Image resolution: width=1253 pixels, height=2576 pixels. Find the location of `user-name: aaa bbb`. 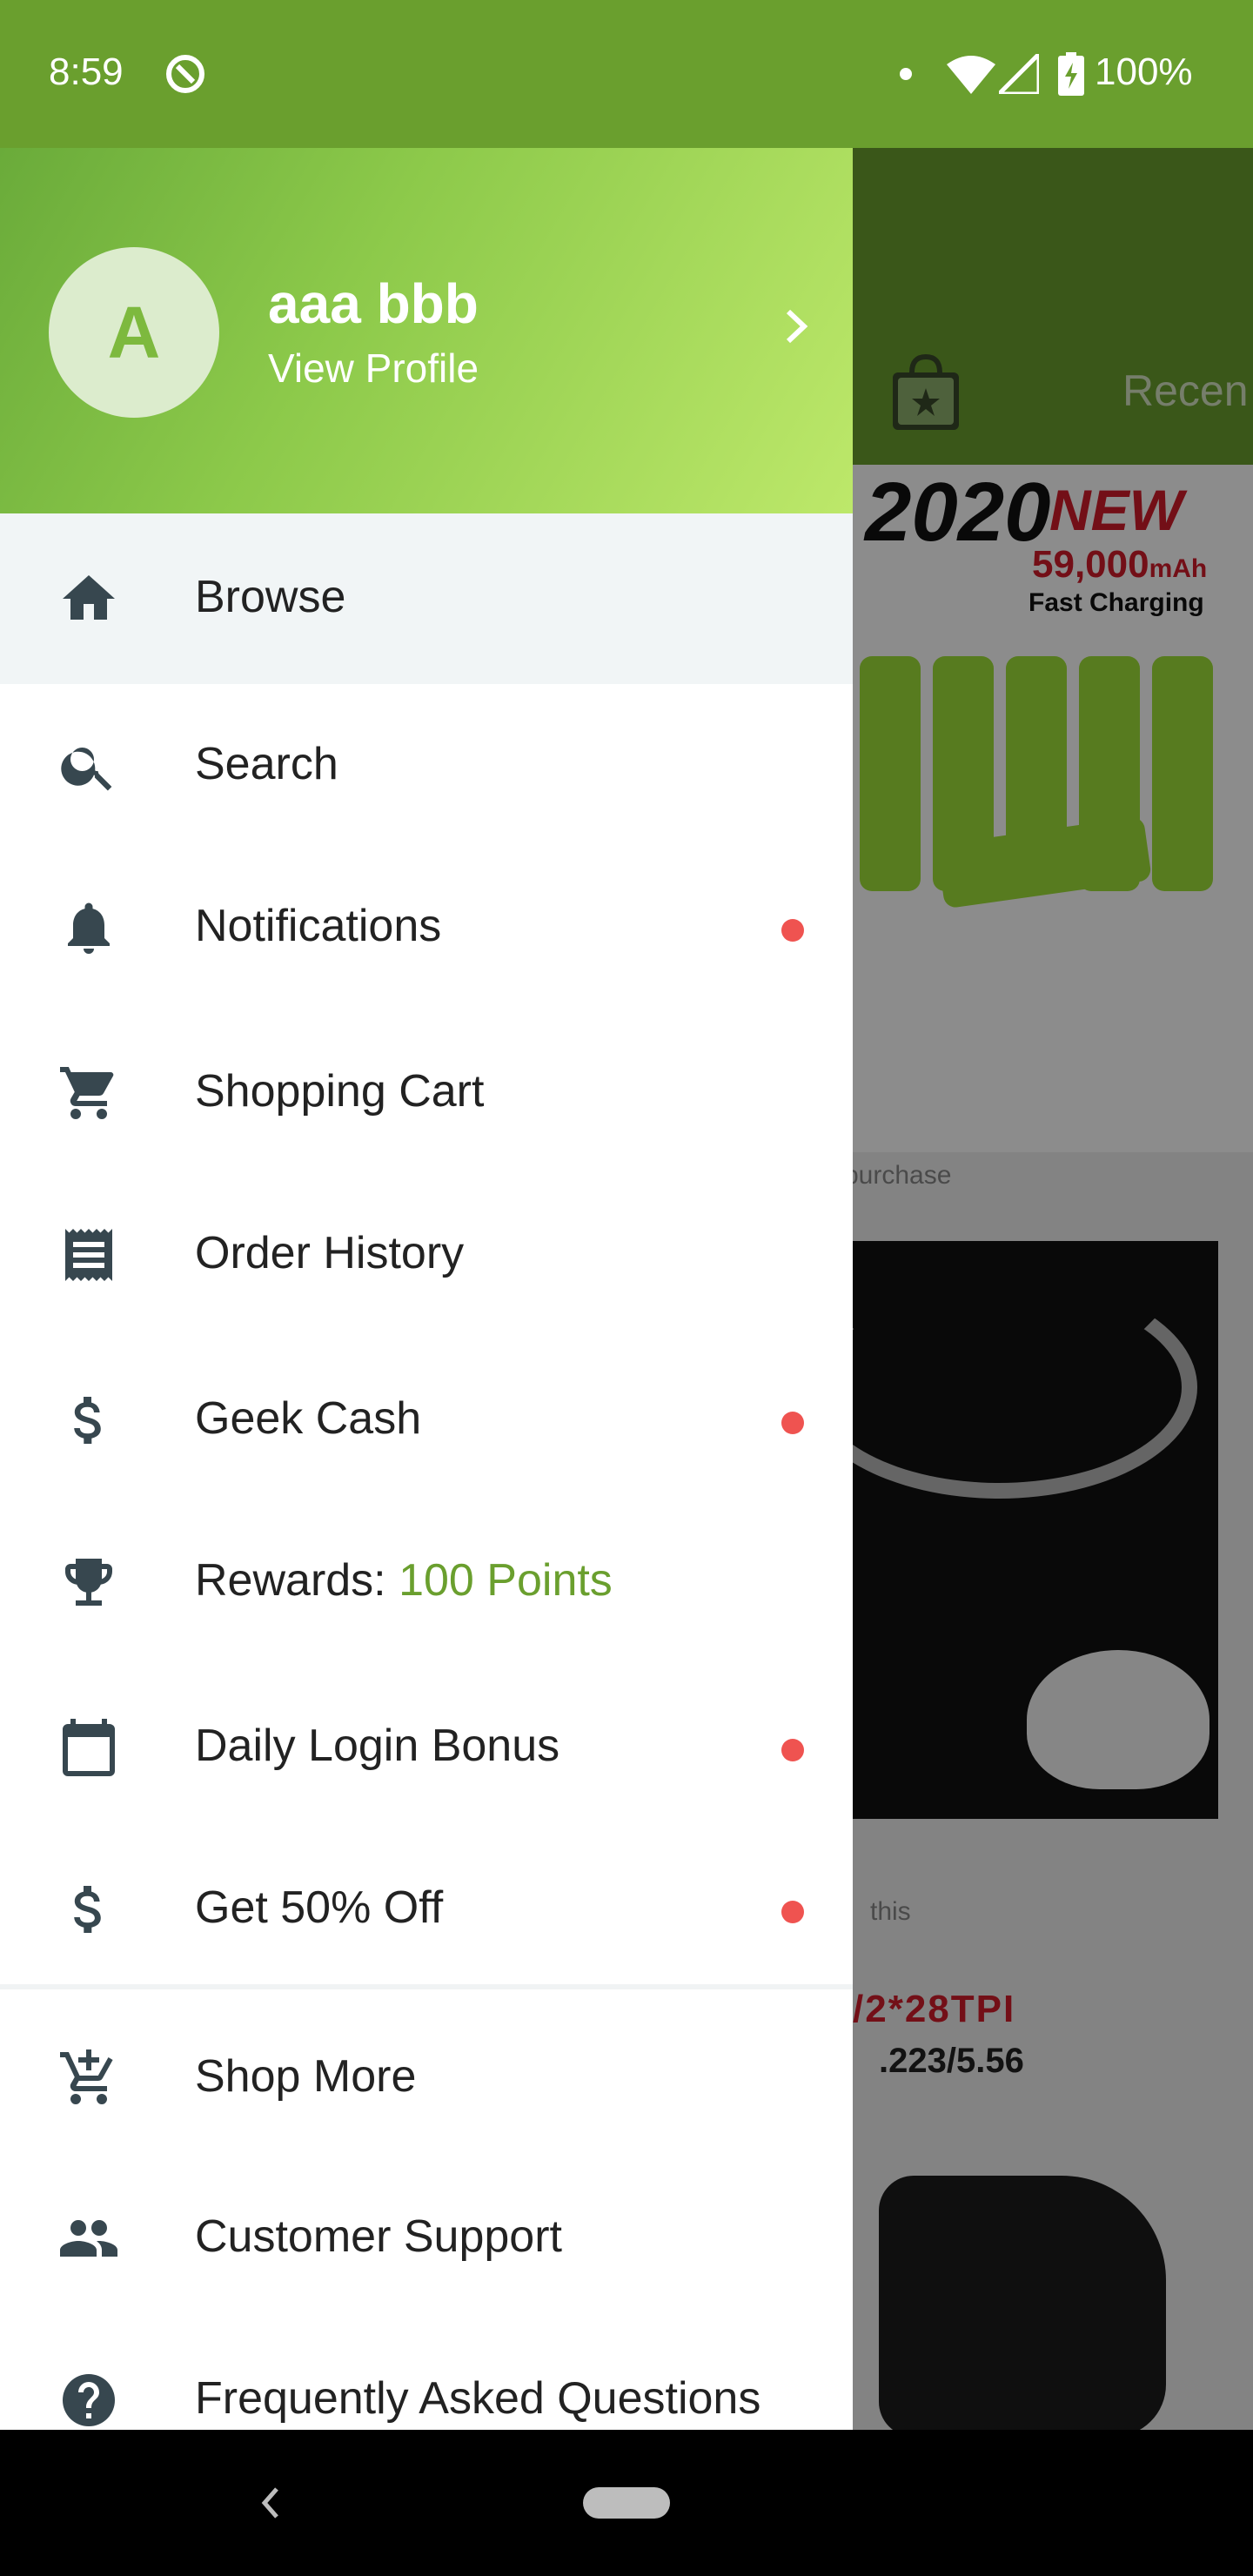

user-name: aaa bbb is located at coordinates (373, 303).